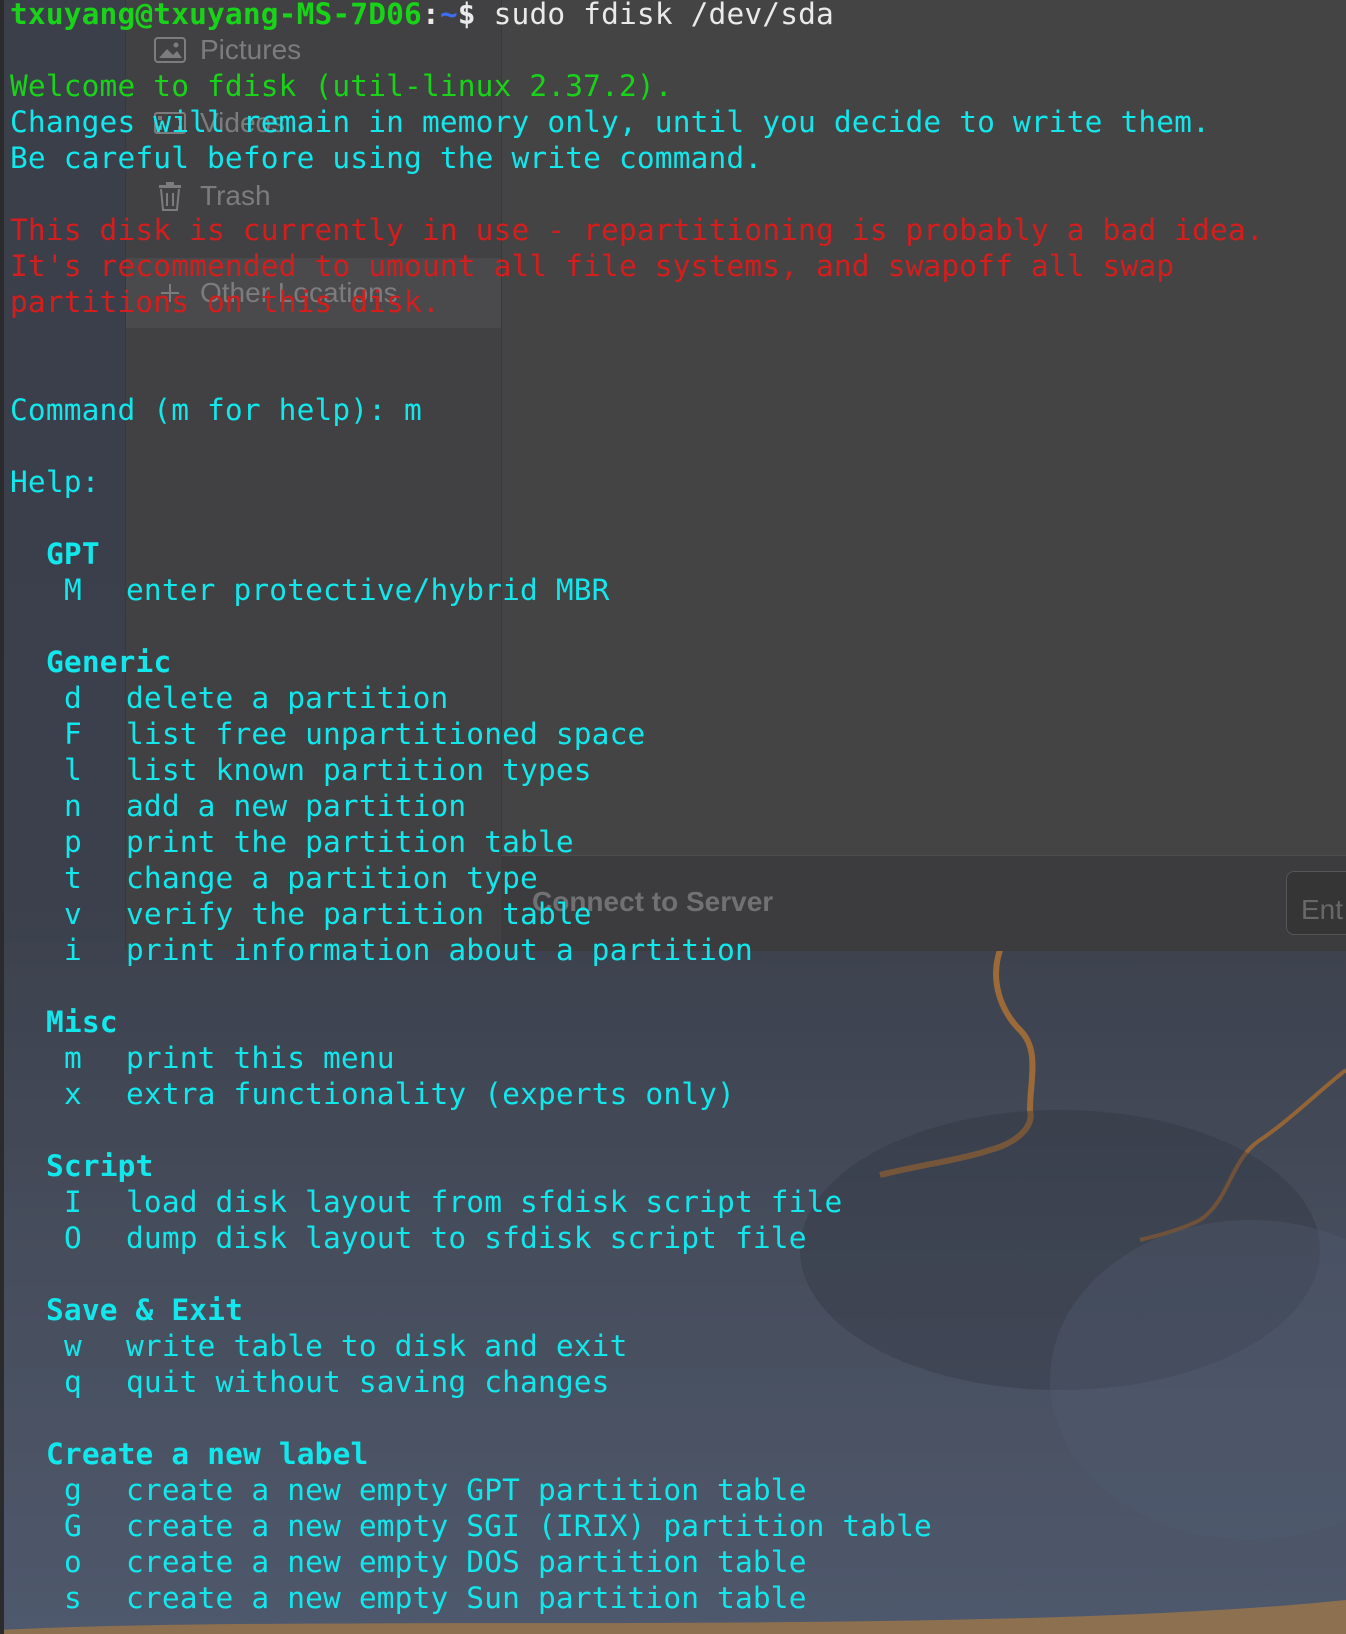 Image resolution: width=1346 pixels, height=1634 pixels. I want to click on help-key: t, so click(73, 878).